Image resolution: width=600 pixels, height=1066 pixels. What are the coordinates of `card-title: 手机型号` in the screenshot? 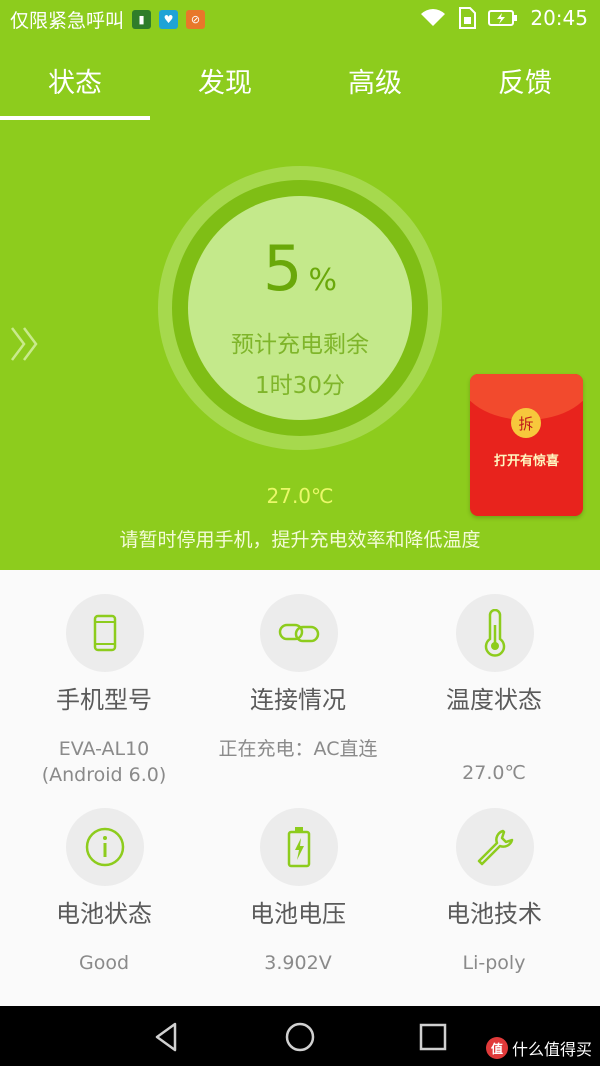 It's located at (104, 700).